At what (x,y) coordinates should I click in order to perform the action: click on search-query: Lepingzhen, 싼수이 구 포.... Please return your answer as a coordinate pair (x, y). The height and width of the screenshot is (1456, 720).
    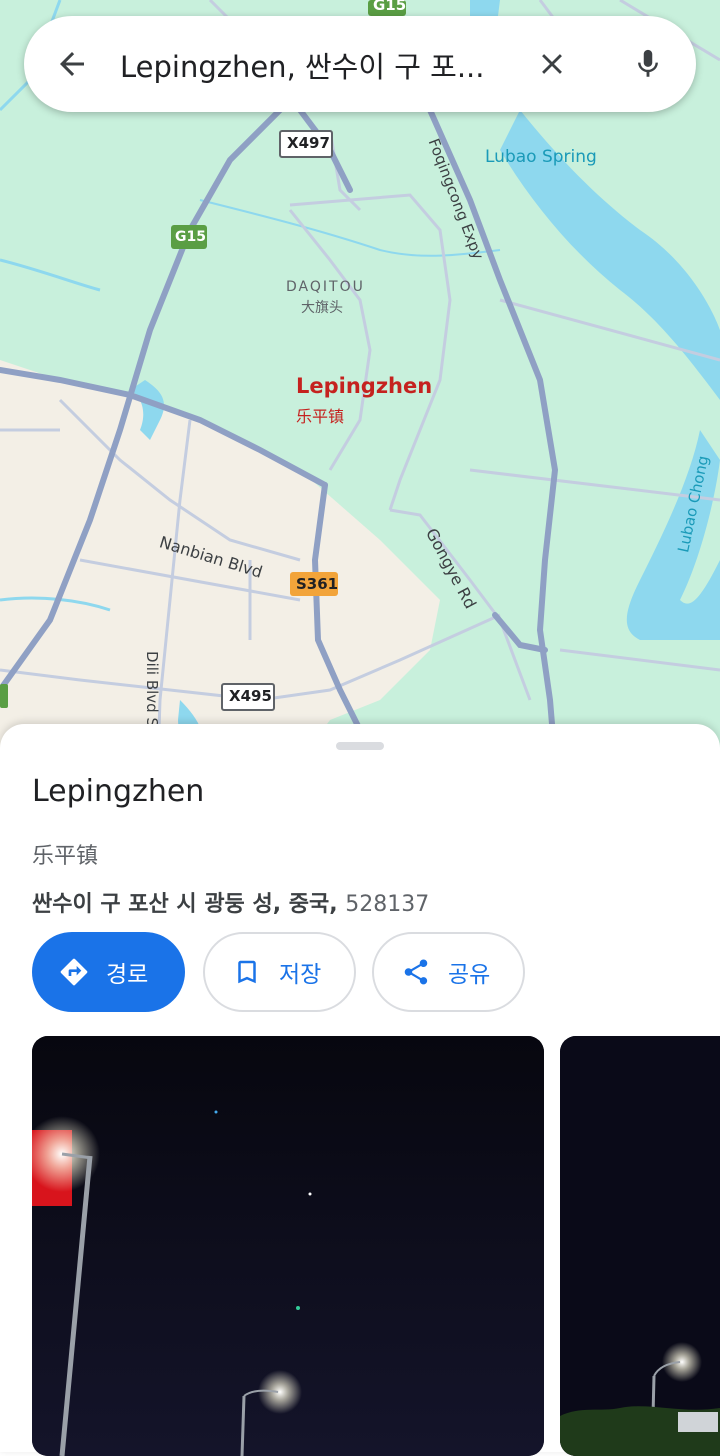
    Looking at the image, I should click on (310, 65).